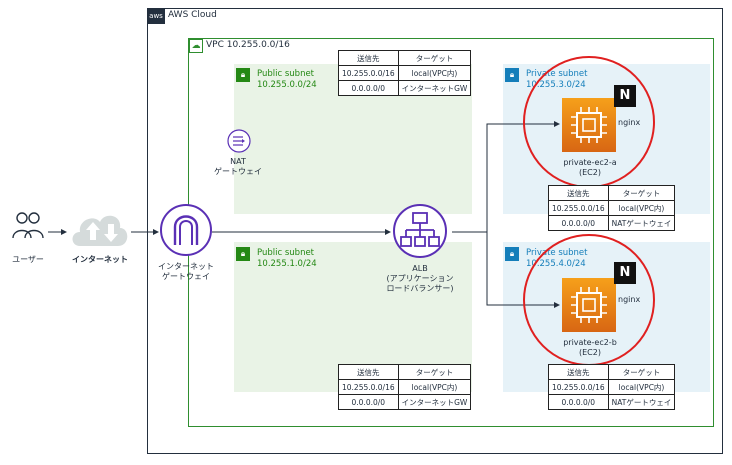 Image resolution: width=732 pixels, height=465 pixels. Describe the element at coordinates (238, 171) in the screenshot. I see `nat-label-line2: ゲートウェイ` at that location.